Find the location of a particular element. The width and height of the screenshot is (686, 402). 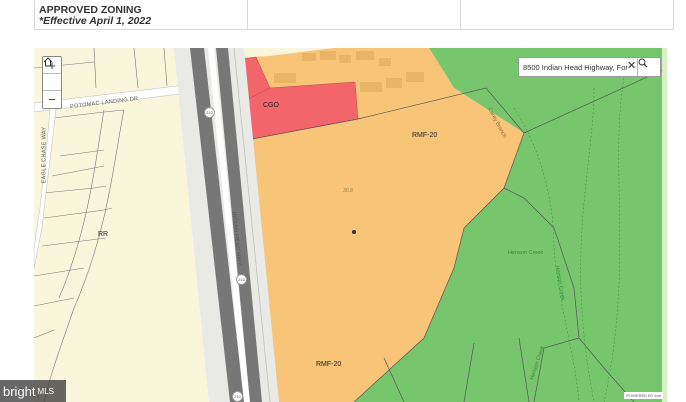

route-shield-1: 210 is located at coordinates (209, 112).